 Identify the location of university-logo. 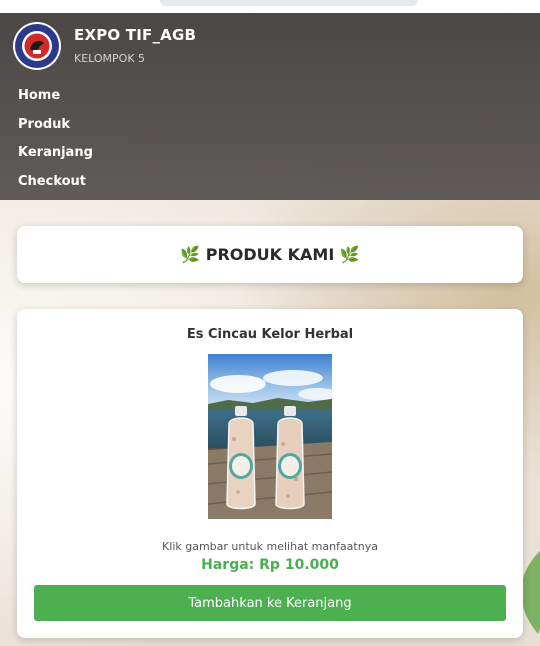
(37, 46).